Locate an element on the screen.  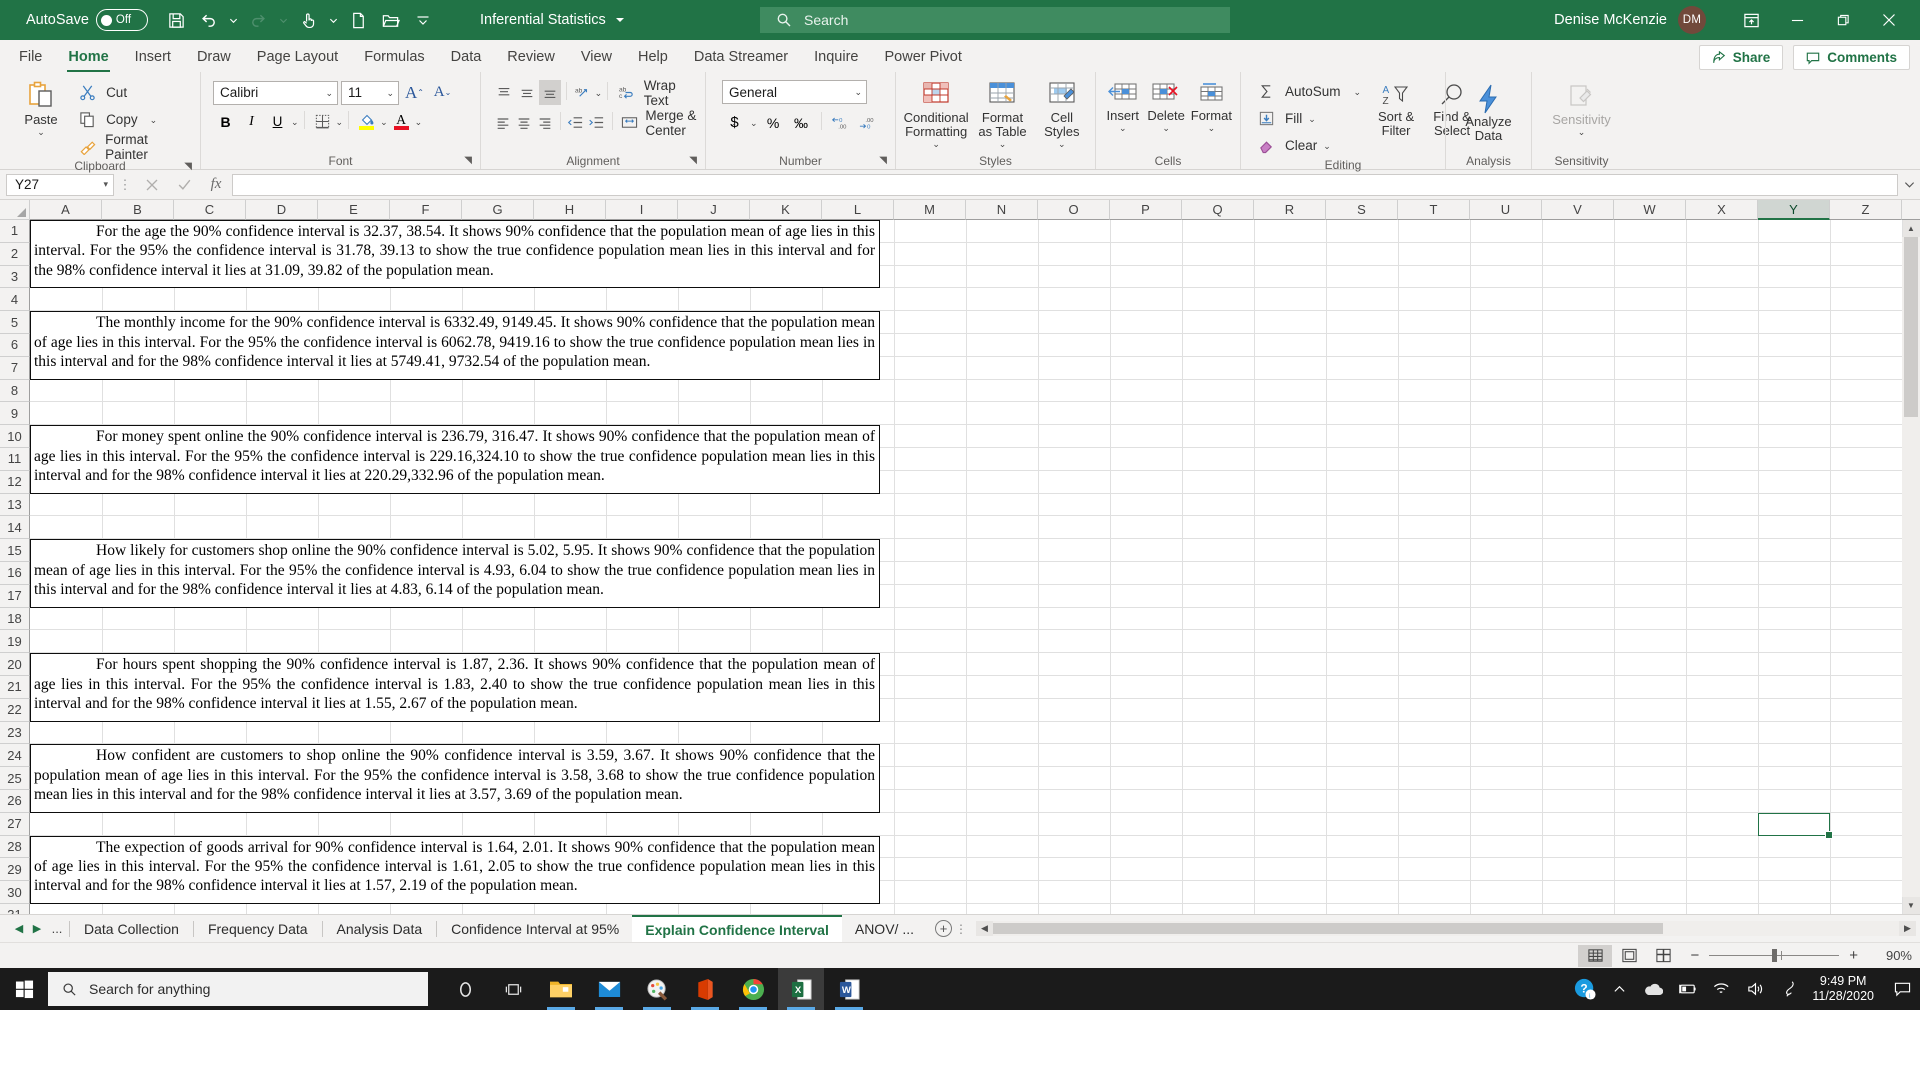
undo-dropdown-icon is located at coordinates (234, 20).